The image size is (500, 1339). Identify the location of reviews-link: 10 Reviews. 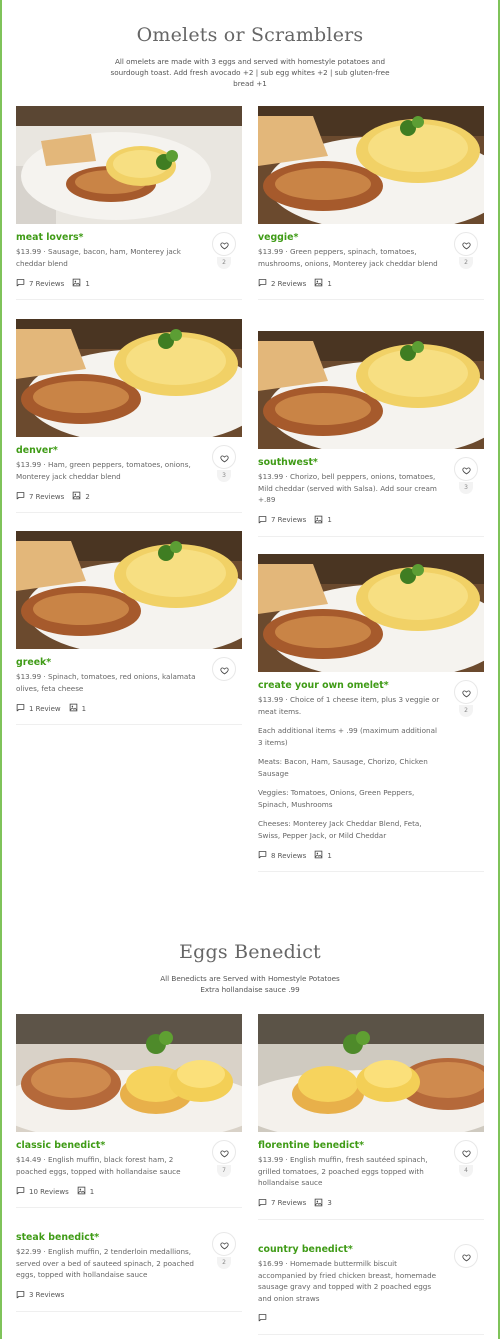
(42, 1191).